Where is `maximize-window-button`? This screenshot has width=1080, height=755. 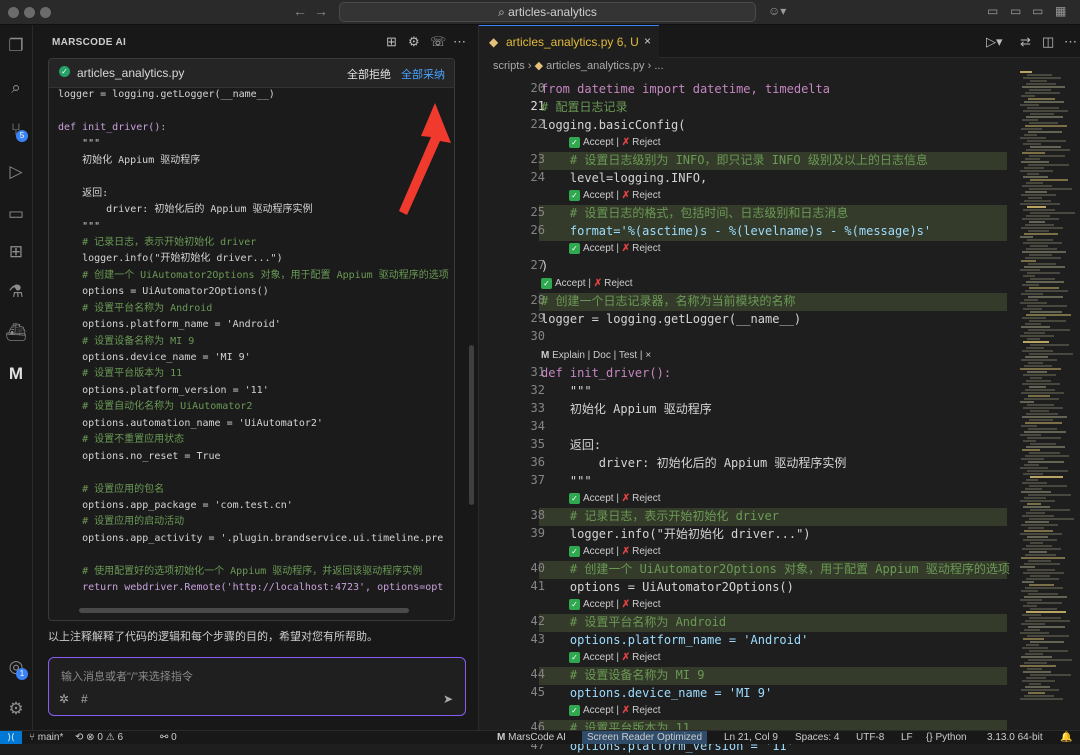 maximize-window-button is located at coordinates (45, 12).